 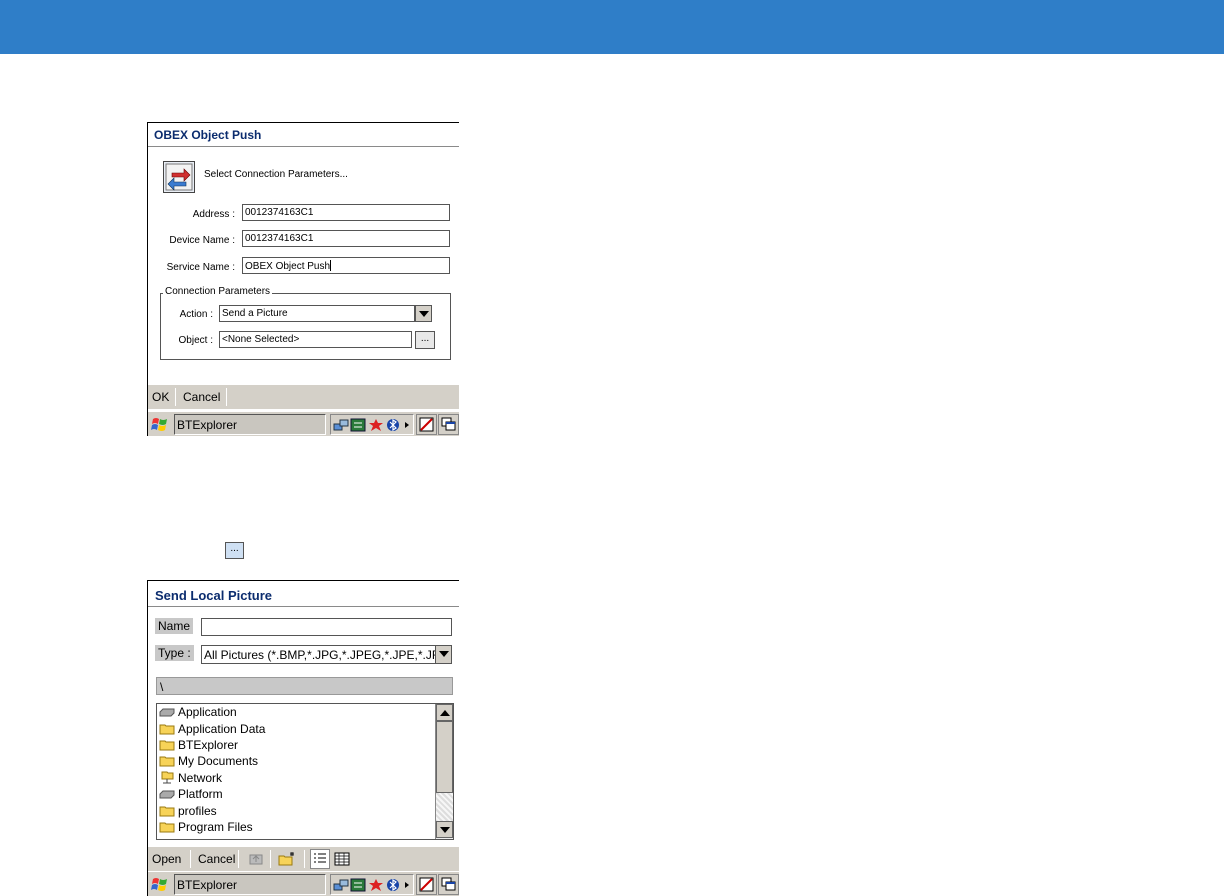 I want to click on list-item-label: Application, so click(x=207, y=712).